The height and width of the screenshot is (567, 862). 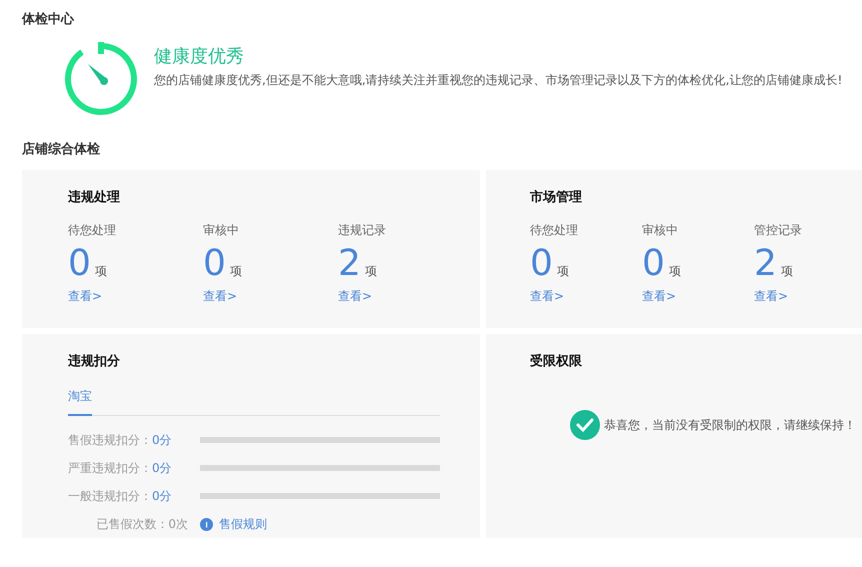 What do you see at coordinates (120, 440) in the screenshot?
I see `deduction-label: 售假违规扣分：0分` at bounding box center [120, 440].